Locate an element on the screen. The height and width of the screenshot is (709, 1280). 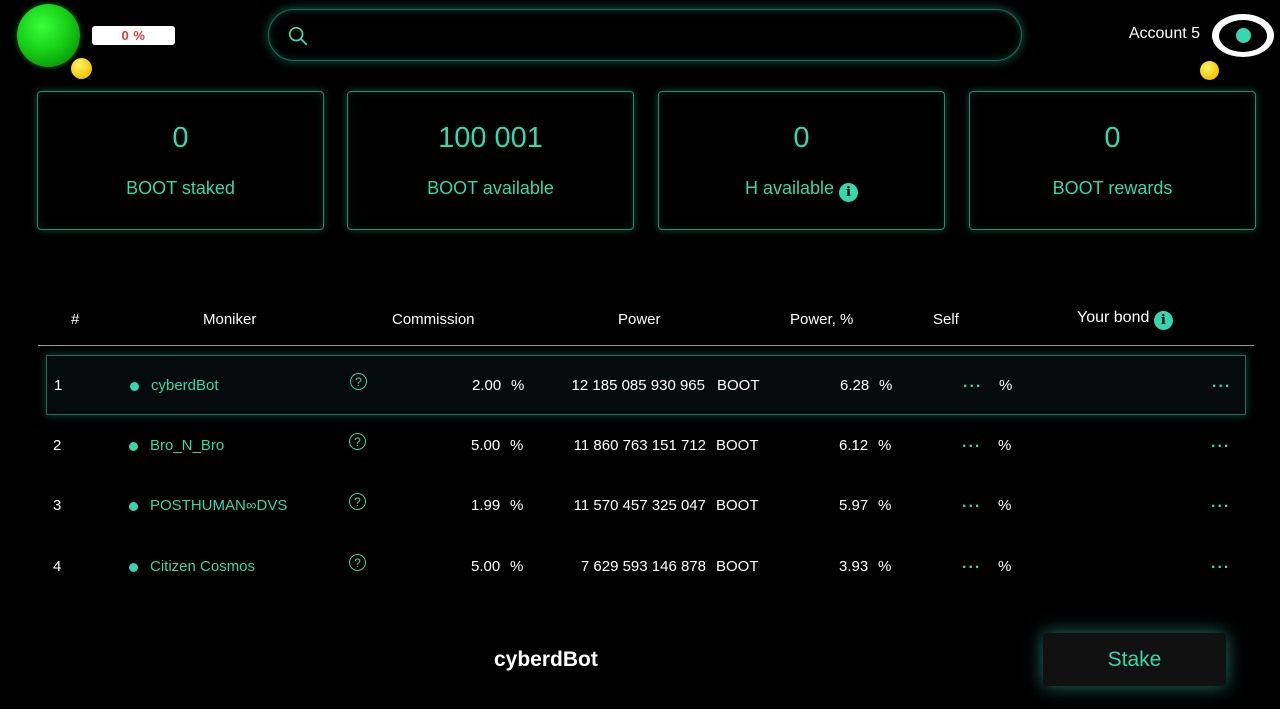
search-icon is located at coordinates (298, 36).